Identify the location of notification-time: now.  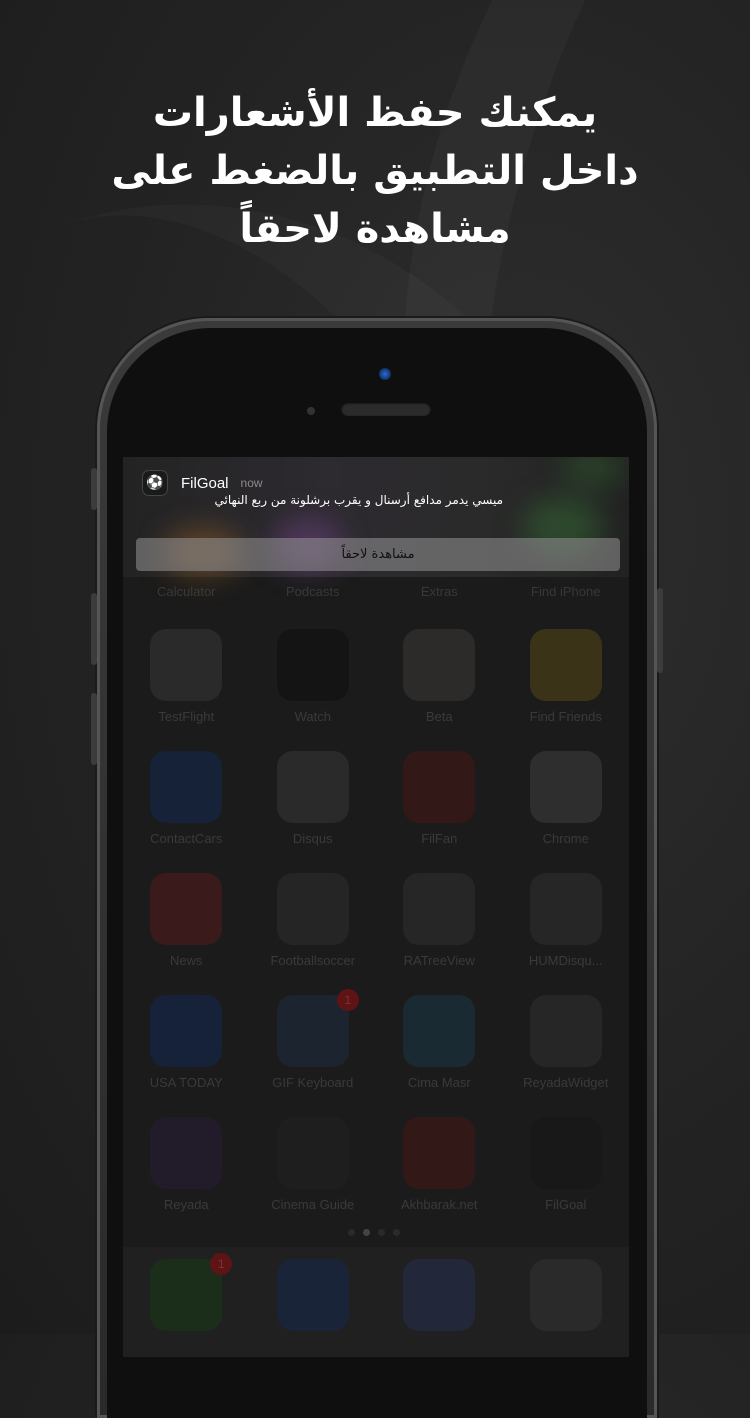
(251, 483).